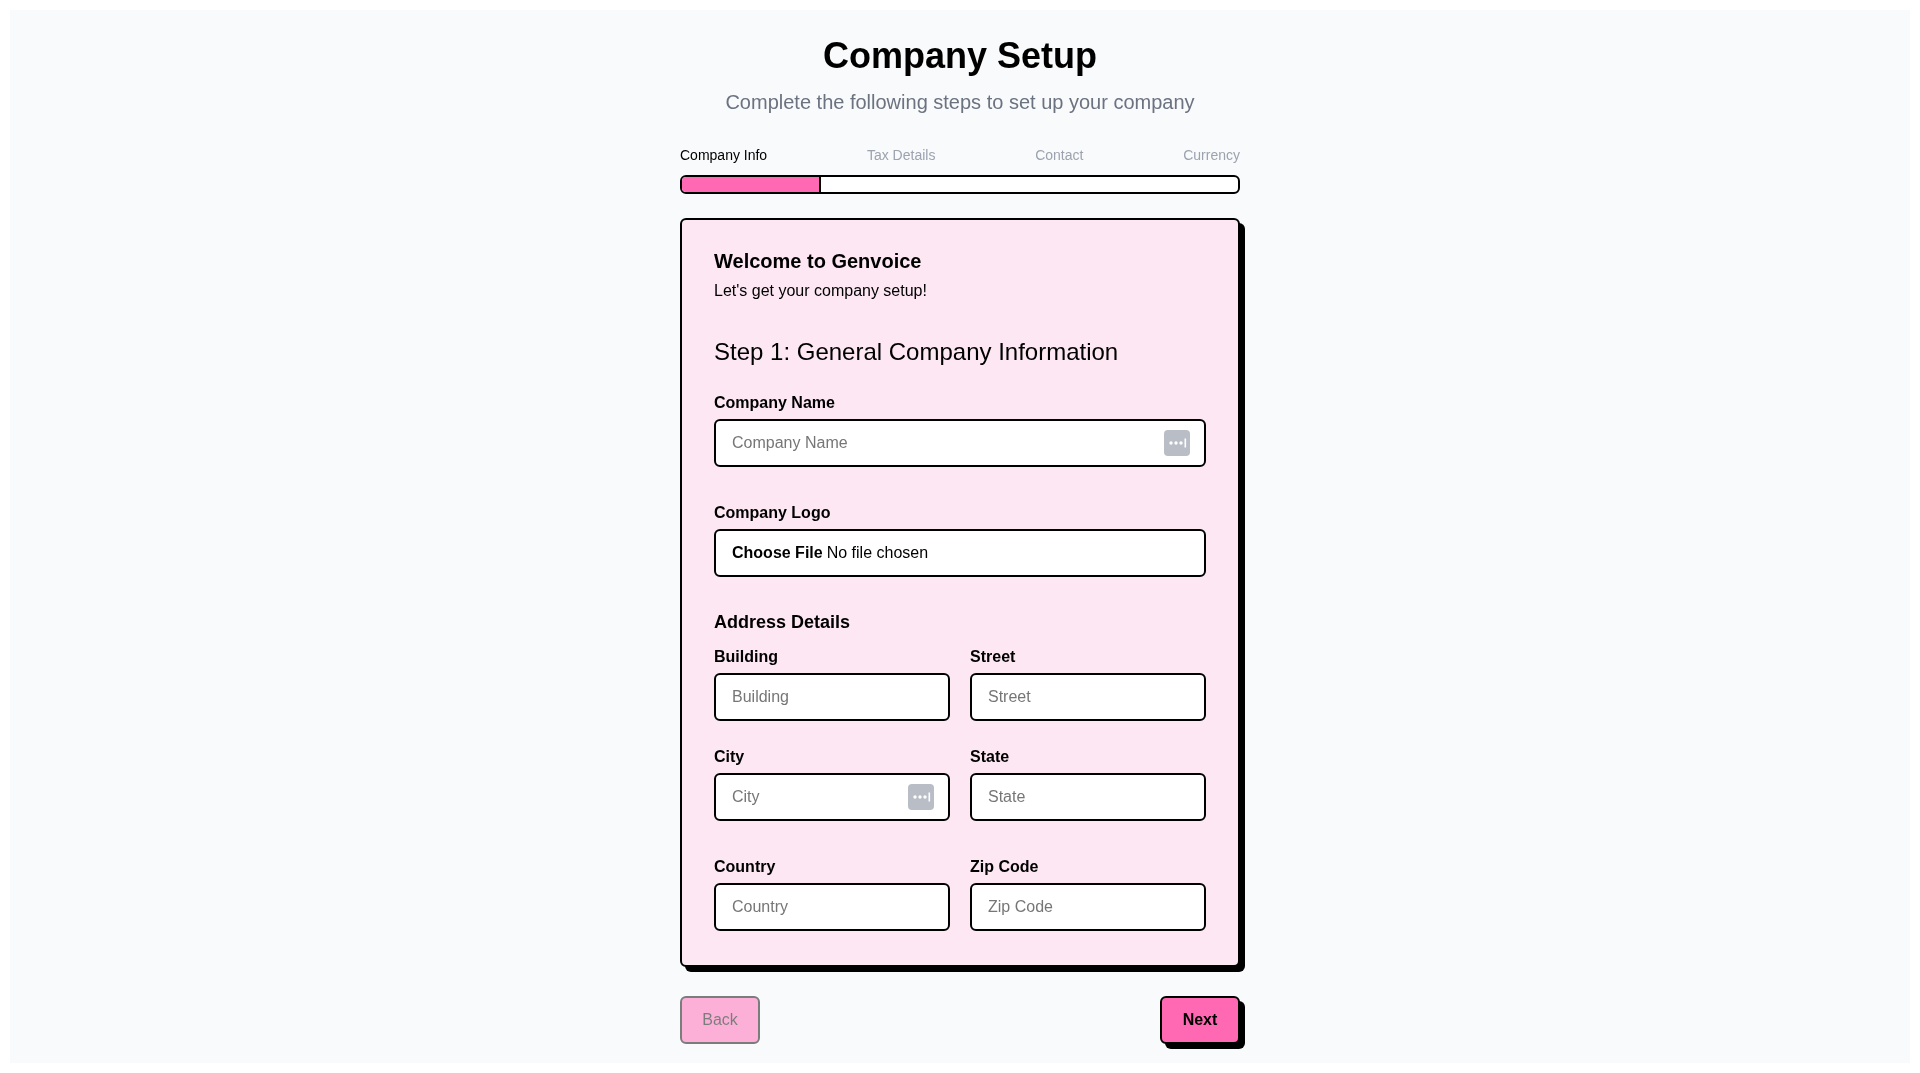 The width and height of the screenshot is (1920, 1073). What do you see at coordinates (777, 553) in the screenshot?
I see `choose-file-button: Choose File` at bounding box center [777, 553].